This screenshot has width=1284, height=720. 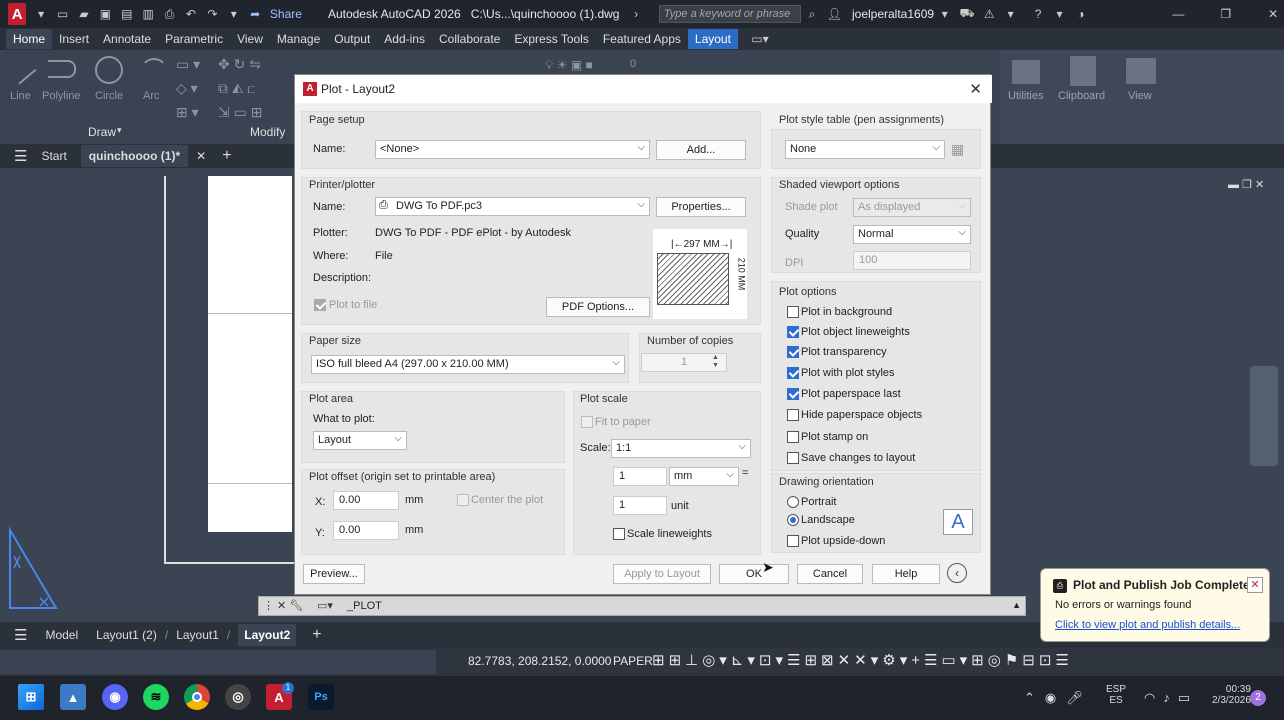 What do you see at coordinates (31, 697) in the screenshot?
I see `windows-start-icon: ⊞` at bounding box center [31, 697].